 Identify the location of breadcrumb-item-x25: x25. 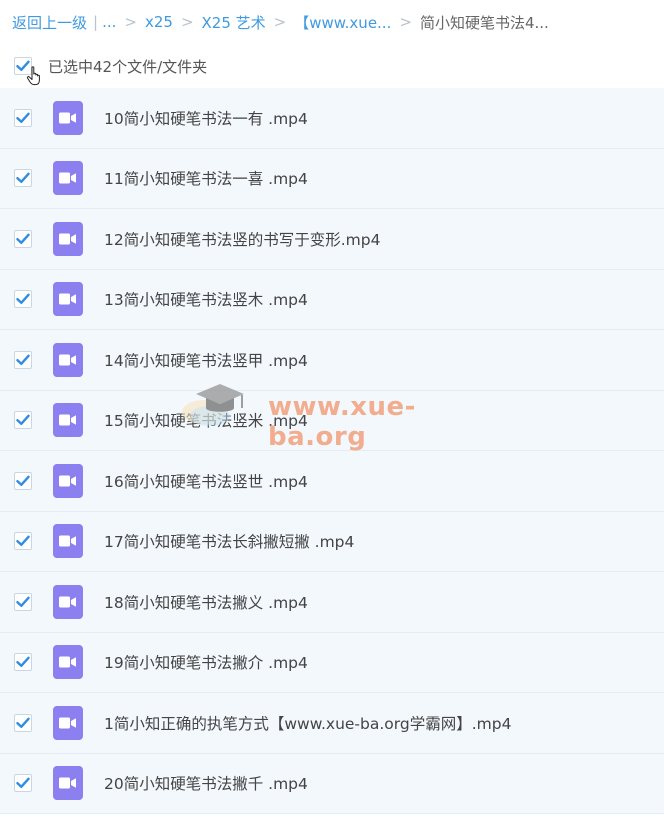
(159, 22).